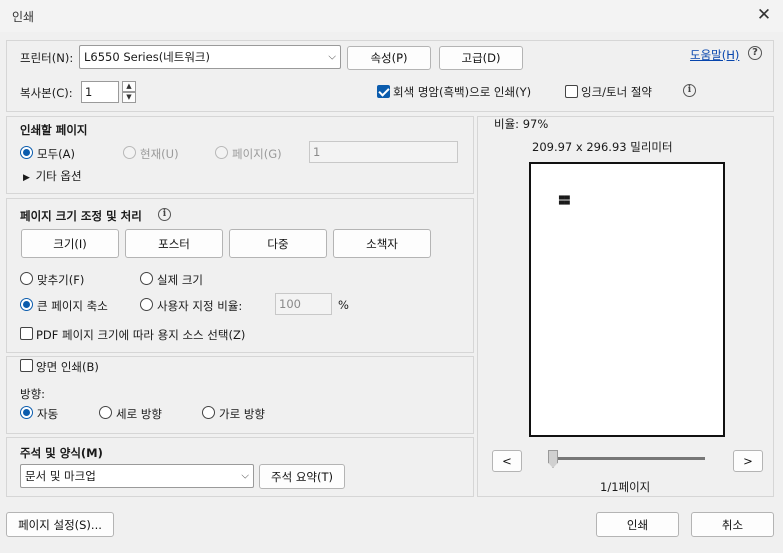 Image resolution: width=783 pixels, height=553 pixels. What do you see at coordinates (208, 412) in the screenshot?
I see `radio-landscape` at bounding box center [208, 412].